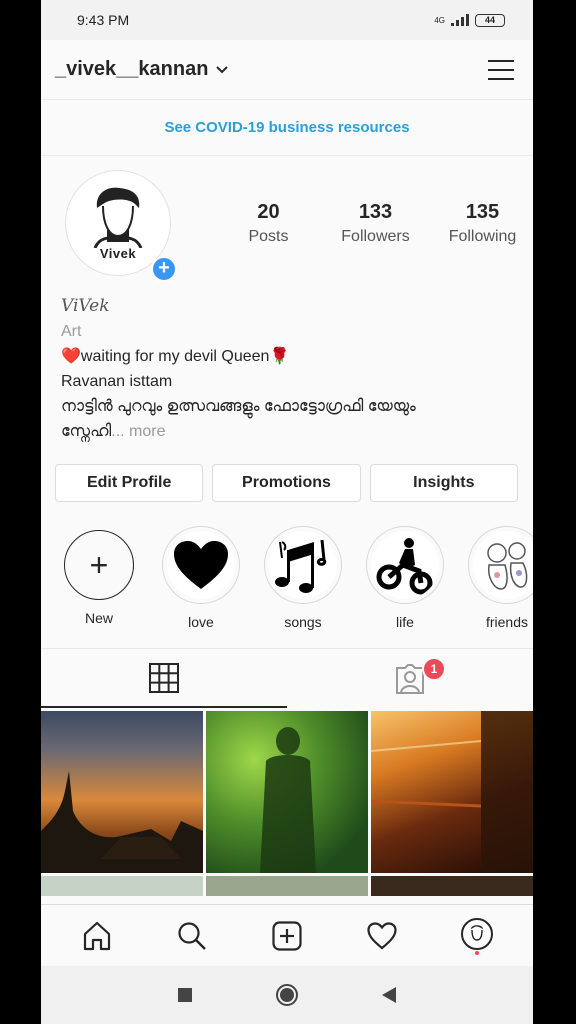 The height and width of the screenshot is (1024, 576). I want to click on insights-button: Insights, so click(443, 483).